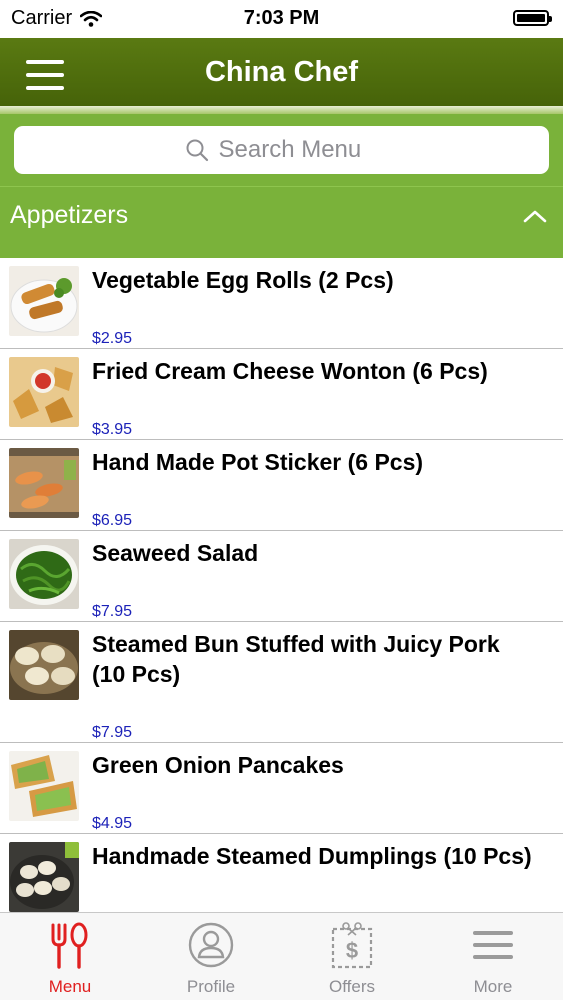 The height and width of the screenshot is (1001, 563). I want to click on search-icon, so click(197, 150).